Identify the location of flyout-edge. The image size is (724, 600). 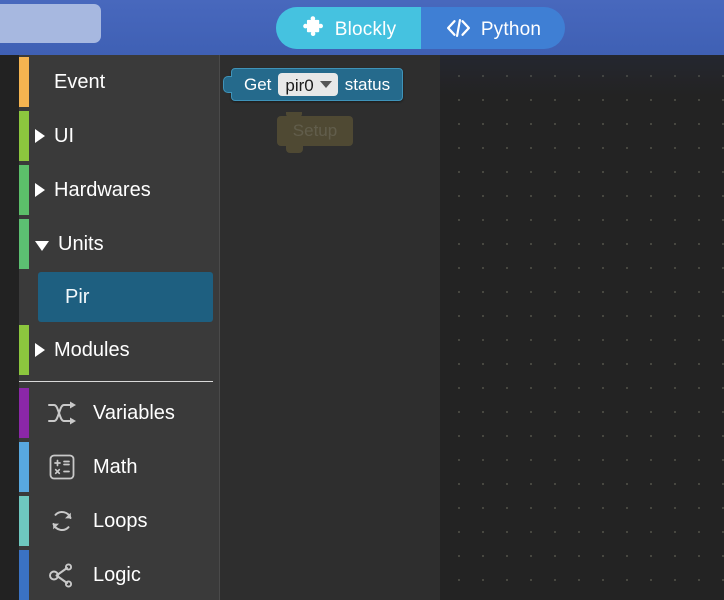
(219, 327).